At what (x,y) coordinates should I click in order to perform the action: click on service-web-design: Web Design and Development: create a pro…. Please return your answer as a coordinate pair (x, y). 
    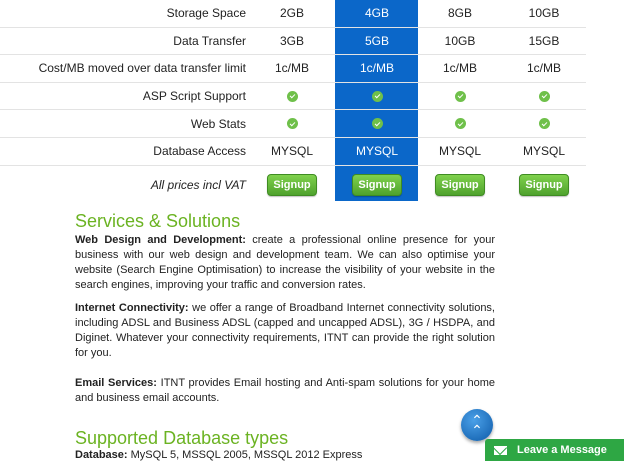
    Looking at the image, I should click on (285, 263).